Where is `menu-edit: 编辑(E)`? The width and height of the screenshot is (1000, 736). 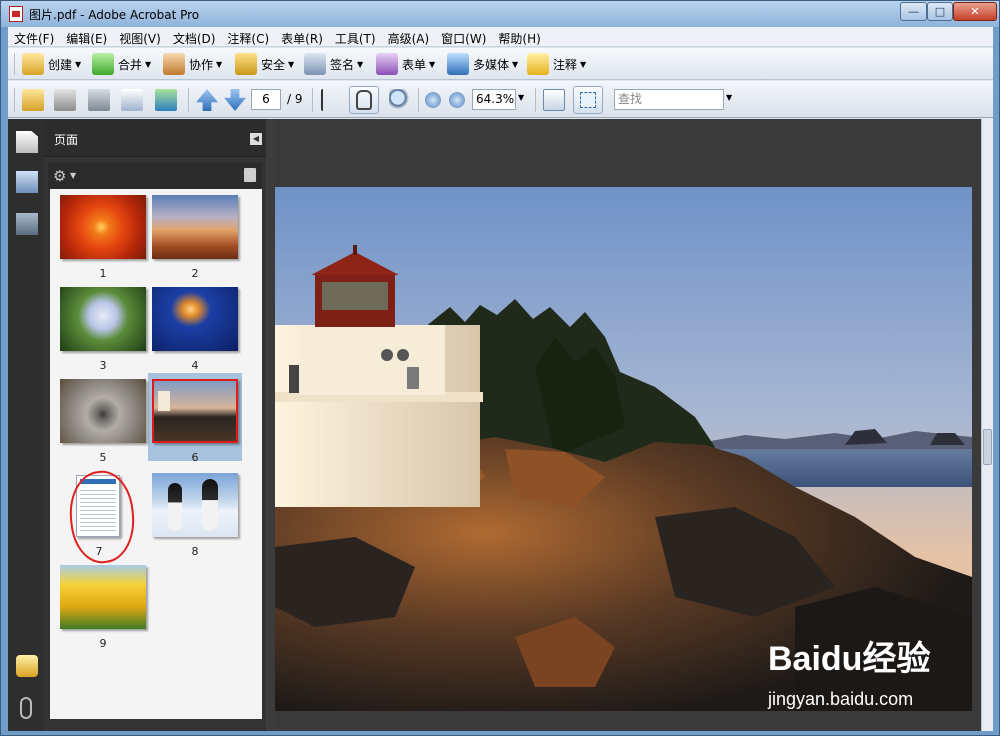
menu-edit: 编辑(E) is located at coordinates (86, 37).